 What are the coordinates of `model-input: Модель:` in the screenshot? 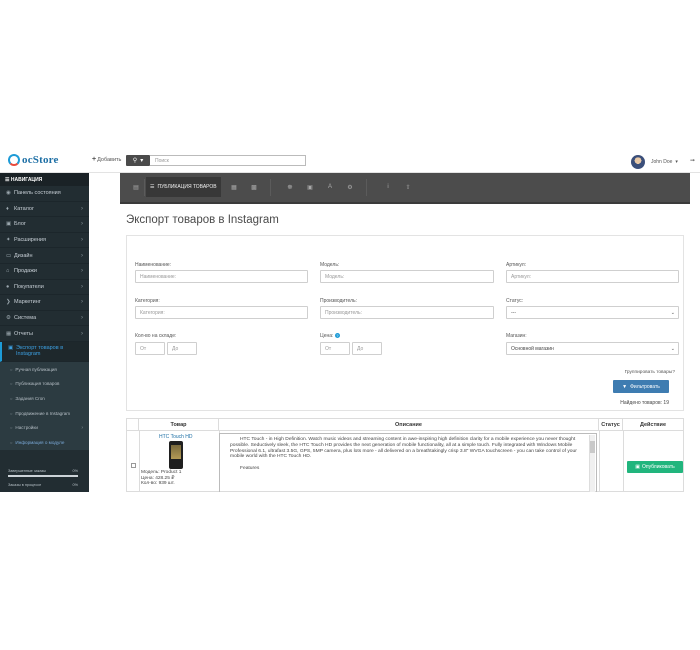 It's located at (407, 276).